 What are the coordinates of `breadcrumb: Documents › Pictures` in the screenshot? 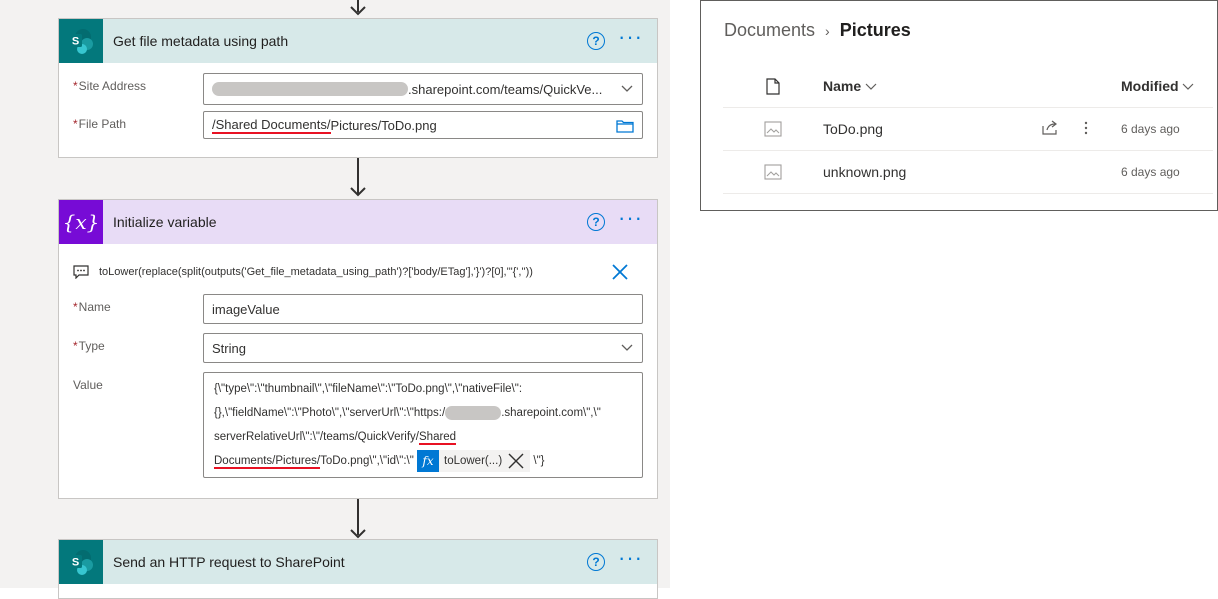 It's located at (817, 30).